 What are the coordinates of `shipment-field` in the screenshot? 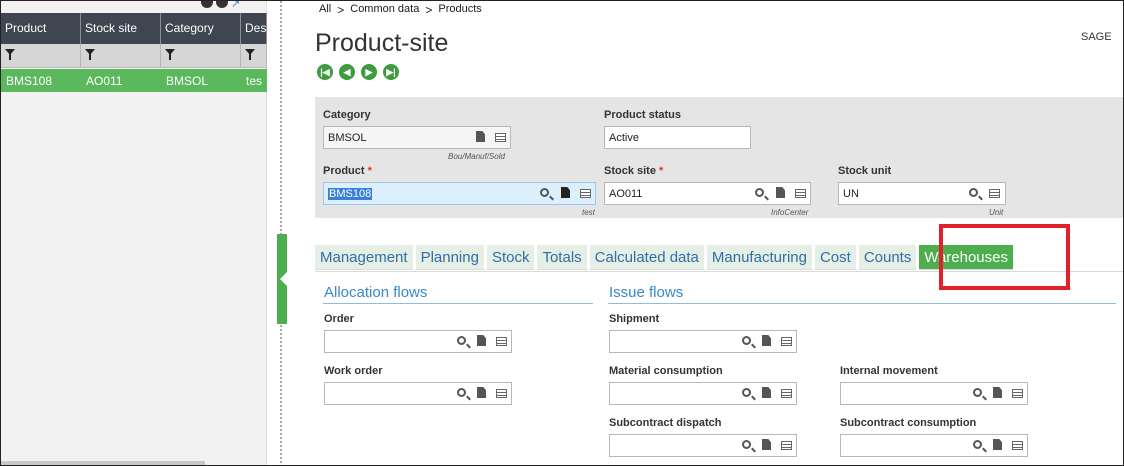 It's located at (703, 341).